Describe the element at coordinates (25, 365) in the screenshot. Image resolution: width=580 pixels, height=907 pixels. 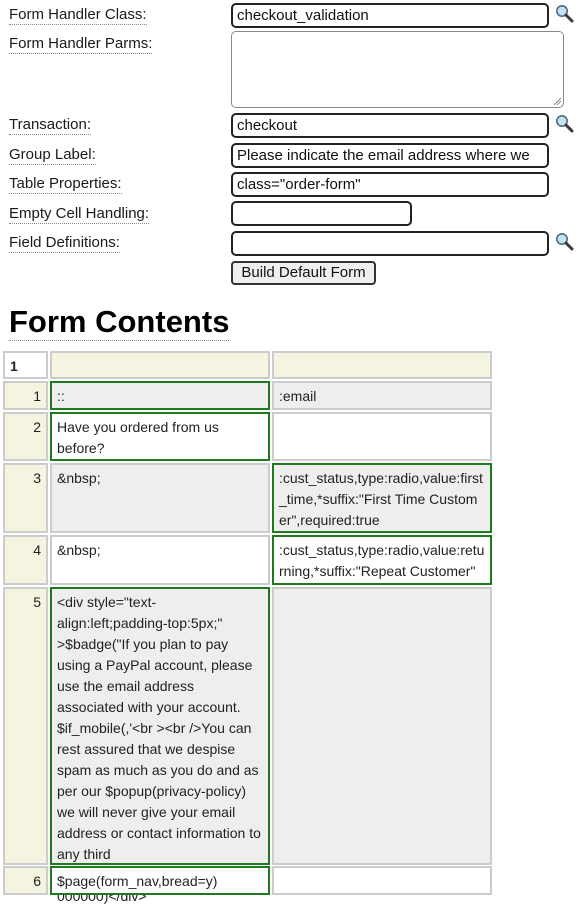
I see `table-corner-cell: 1` at that location.